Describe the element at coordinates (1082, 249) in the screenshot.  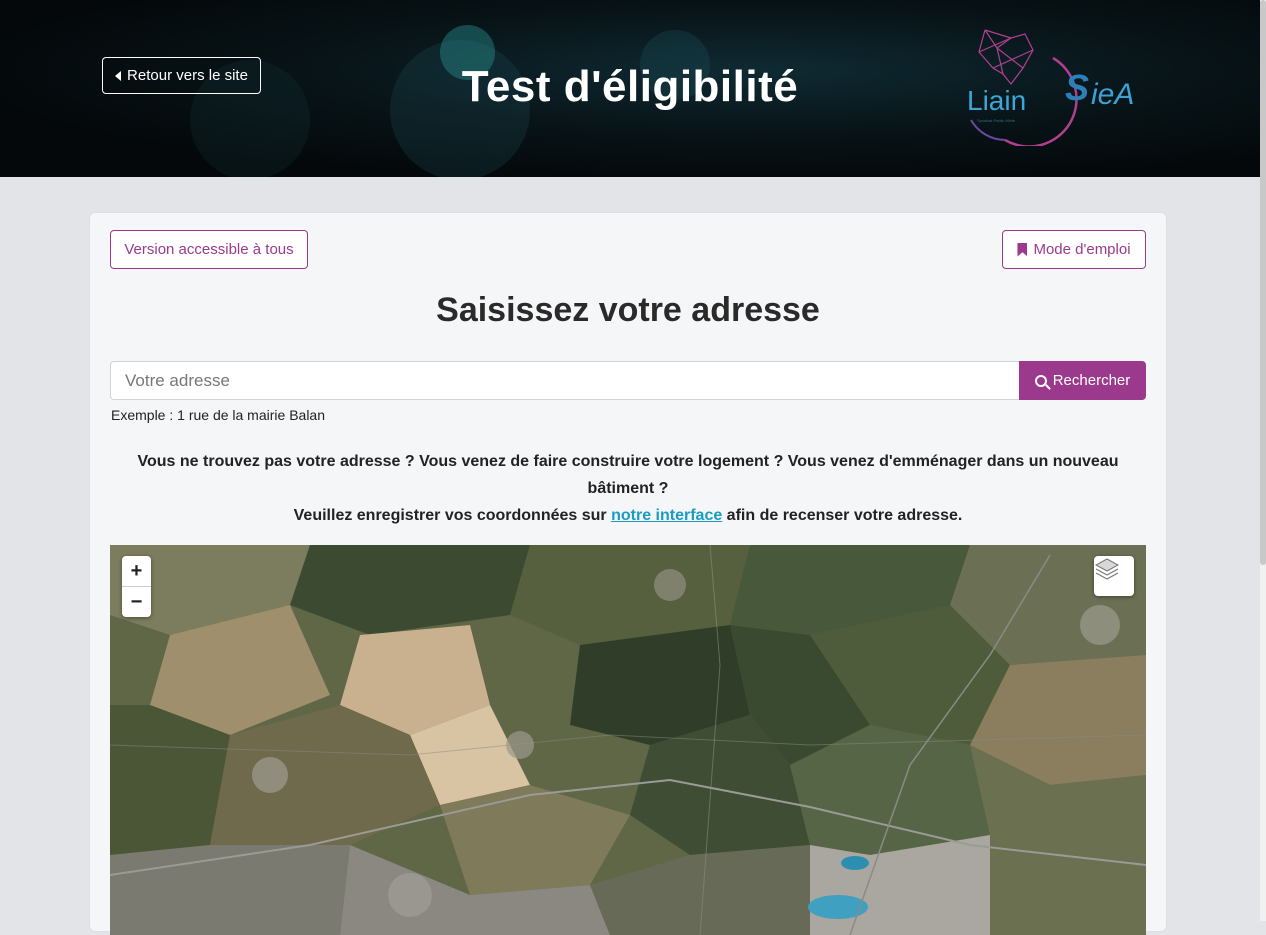
I see `user-manual-label: Mode d'emploi` at that location.